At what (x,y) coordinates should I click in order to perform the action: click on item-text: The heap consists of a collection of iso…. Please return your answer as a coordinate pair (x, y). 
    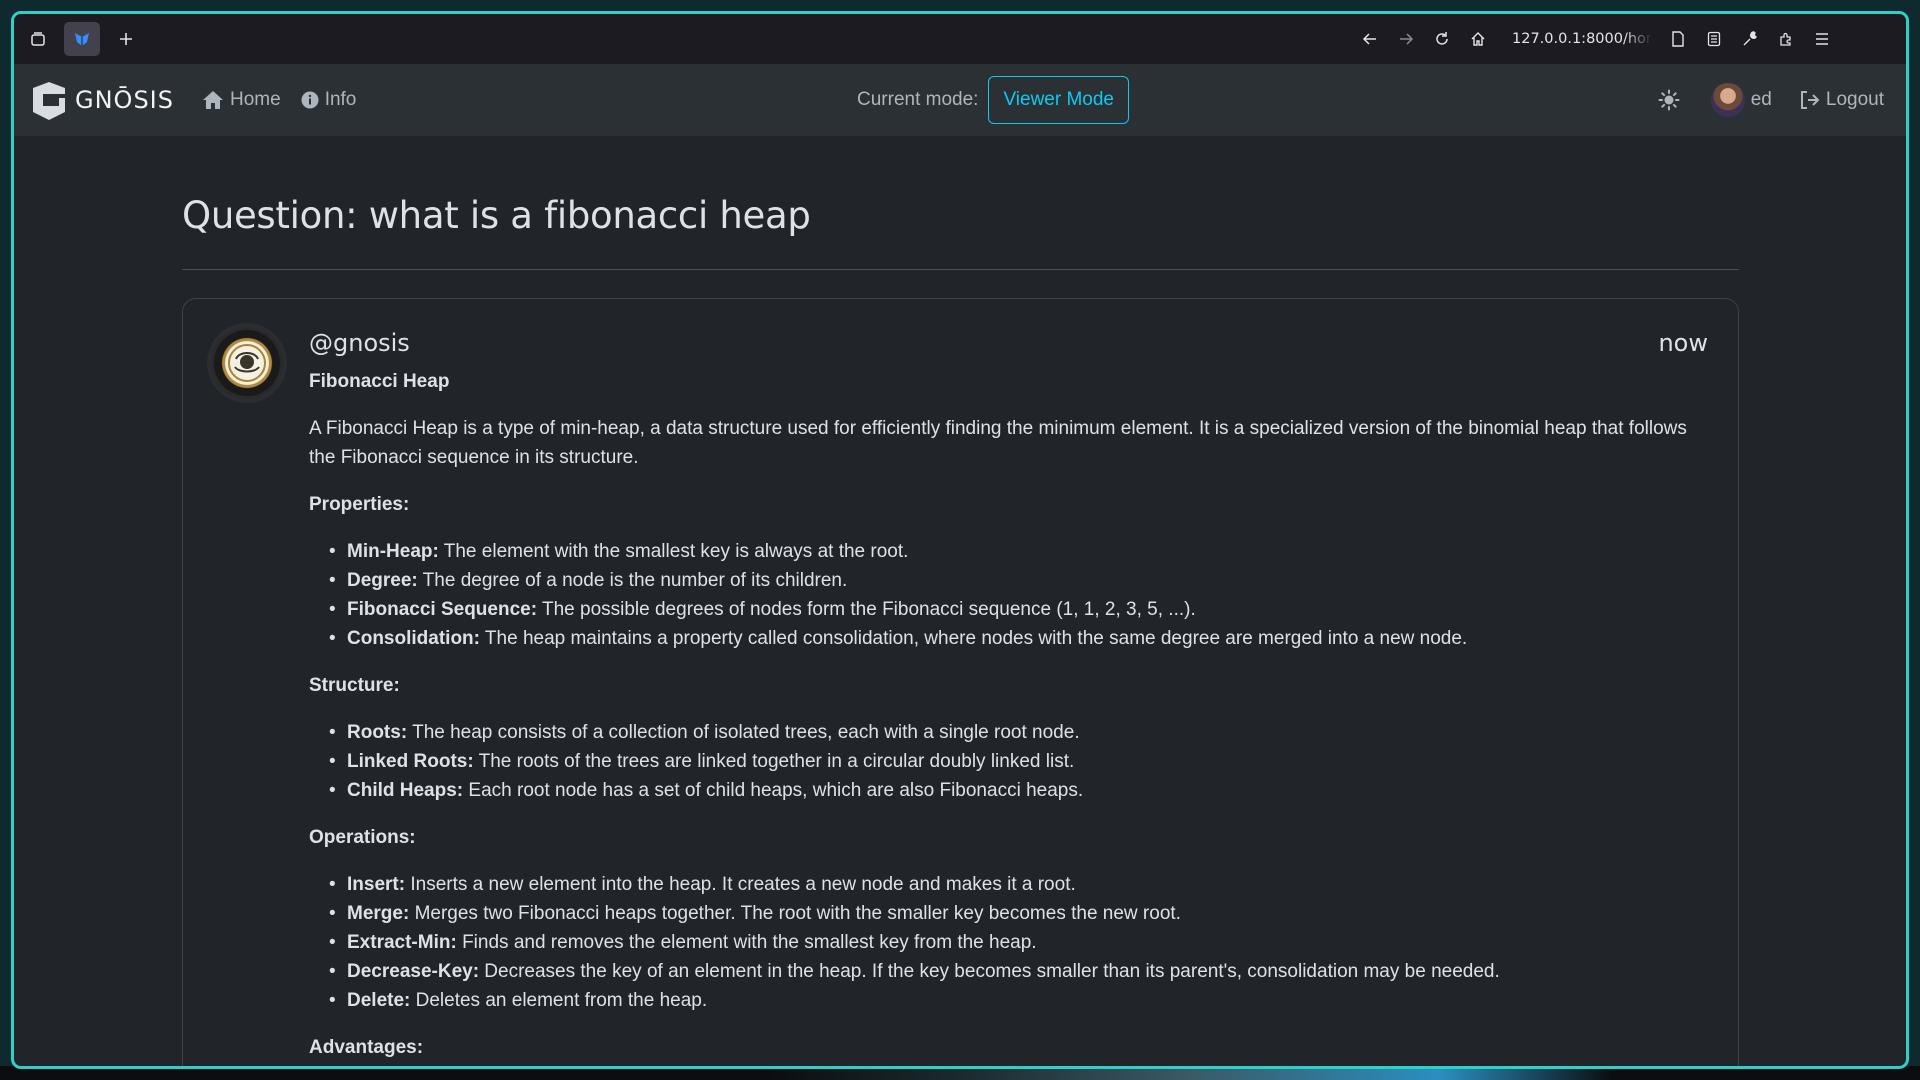
    Looking at the image, I should click on (743, 732).